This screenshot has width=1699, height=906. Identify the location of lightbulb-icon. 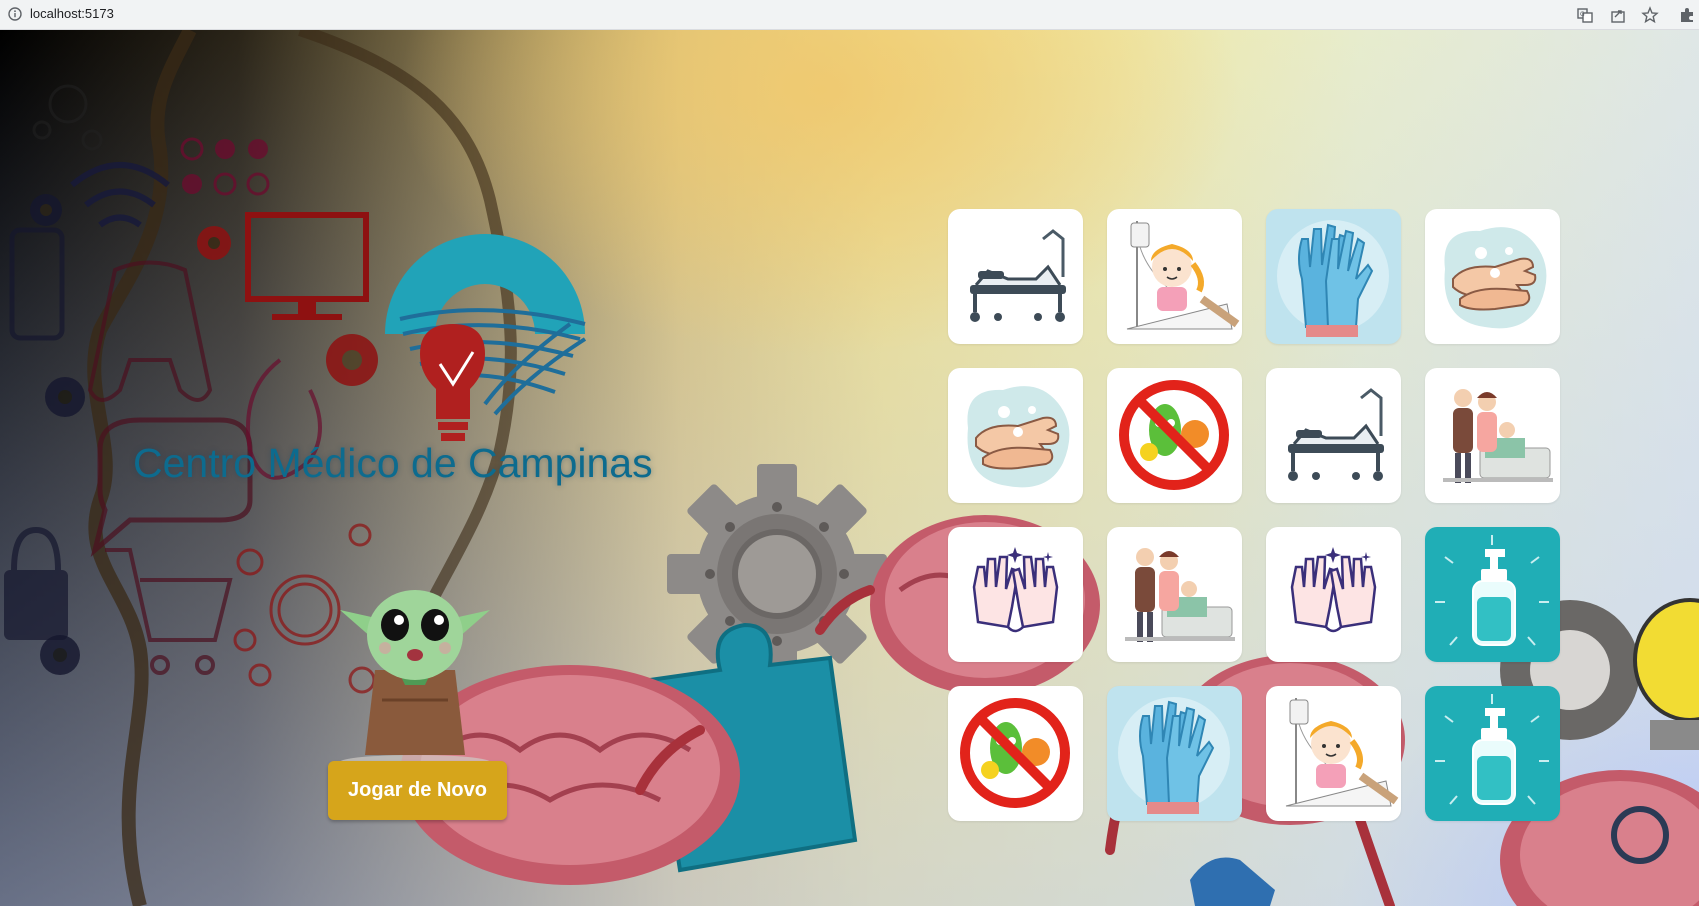
(1666, 674).